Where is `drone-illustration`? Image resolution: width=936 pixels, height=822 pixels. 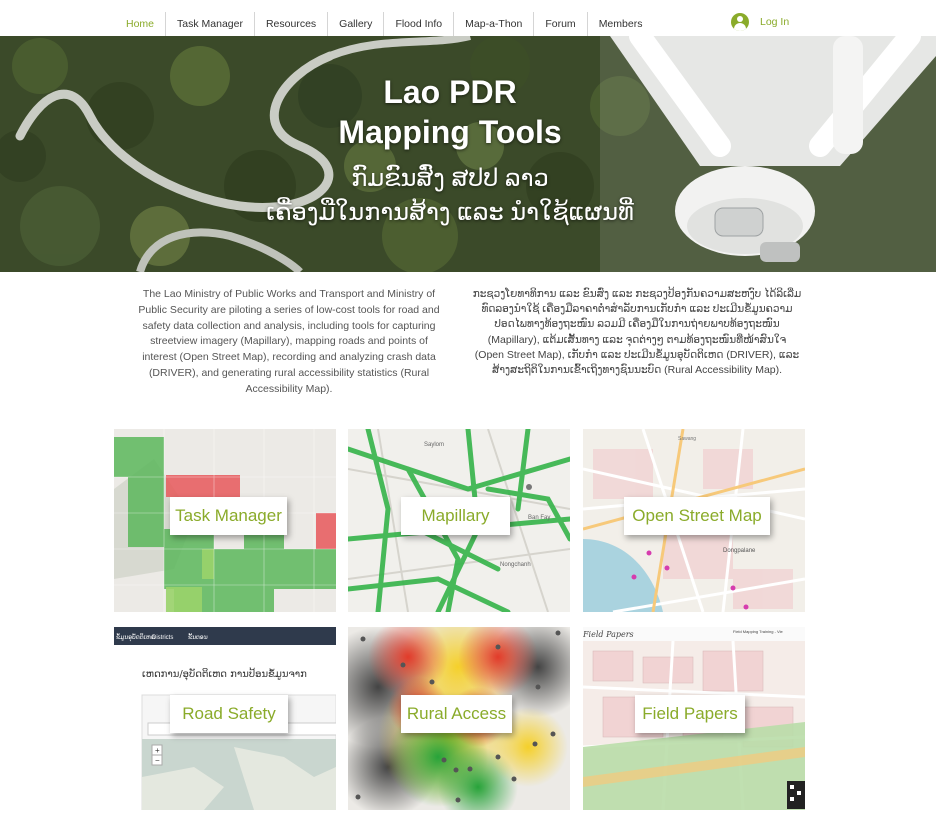 drone-illustration is located at coordinates (768, 154).